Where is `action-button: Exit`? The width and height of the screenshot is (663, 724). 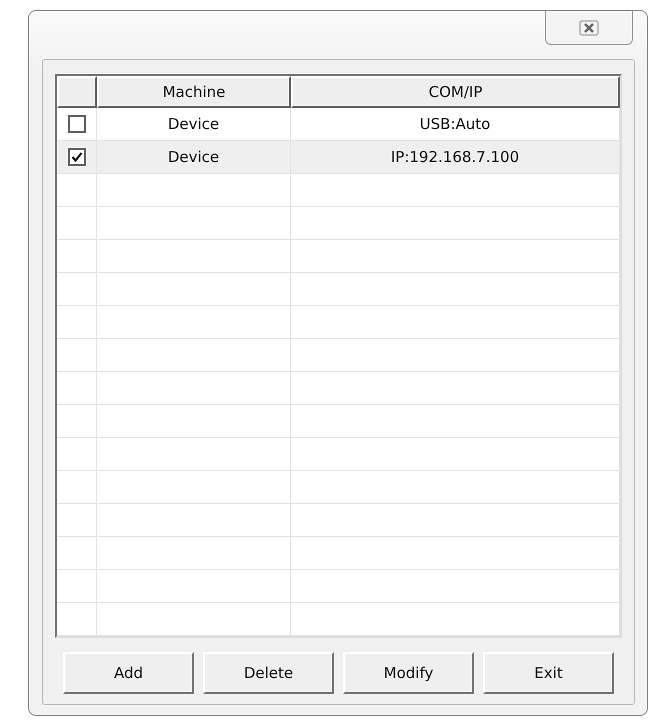
action-button: Exit is located at coordinates (548, 673).